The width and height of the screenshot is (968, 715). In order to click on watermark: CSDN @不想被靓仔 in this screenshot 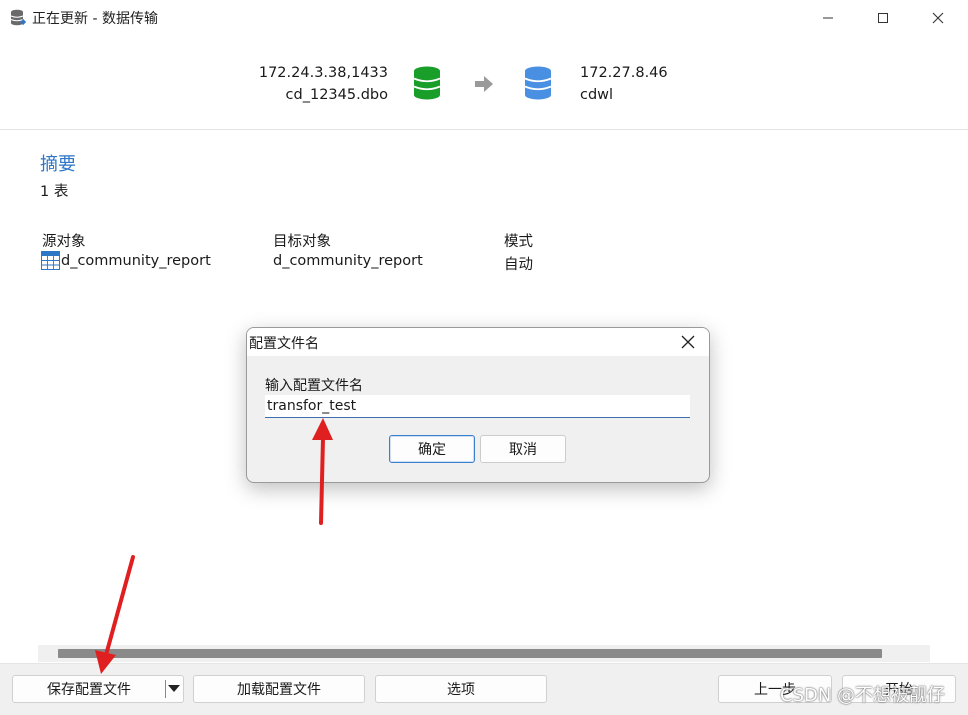, I will do `click(863, 695)`.